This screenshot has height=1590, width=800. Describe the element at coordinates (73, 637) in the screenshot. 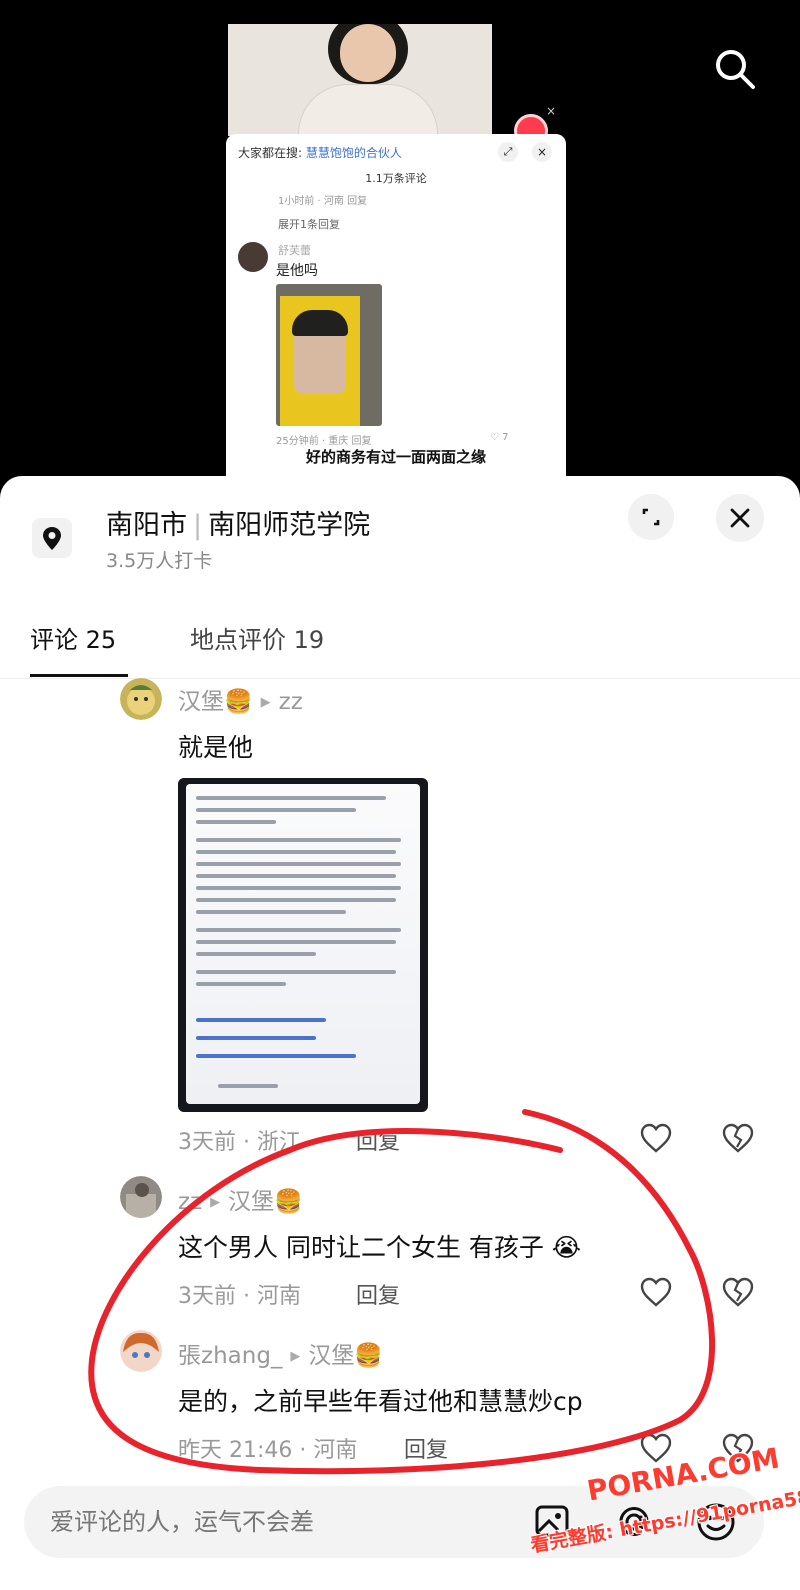

I see `tab-comments: 评论 25` at that location.